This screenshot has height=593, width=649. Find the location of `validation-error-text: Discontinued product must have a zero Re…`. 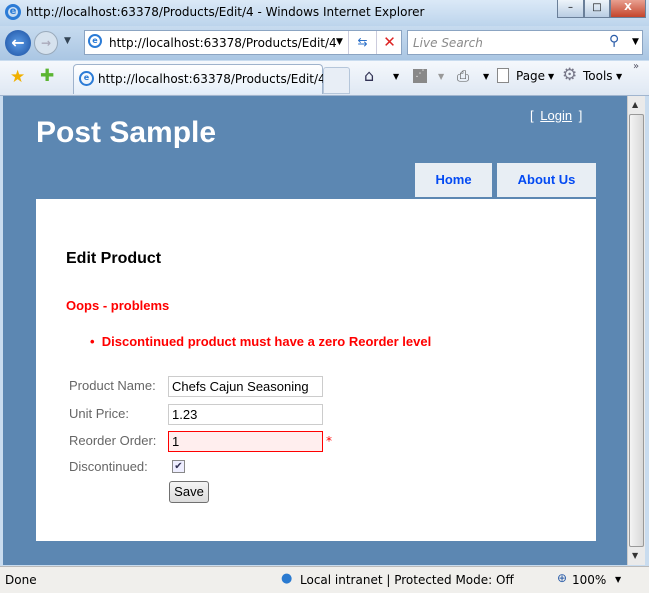

validation-error-text: Discontinued product must have a zero Re… is located at coordinates (266, 341).